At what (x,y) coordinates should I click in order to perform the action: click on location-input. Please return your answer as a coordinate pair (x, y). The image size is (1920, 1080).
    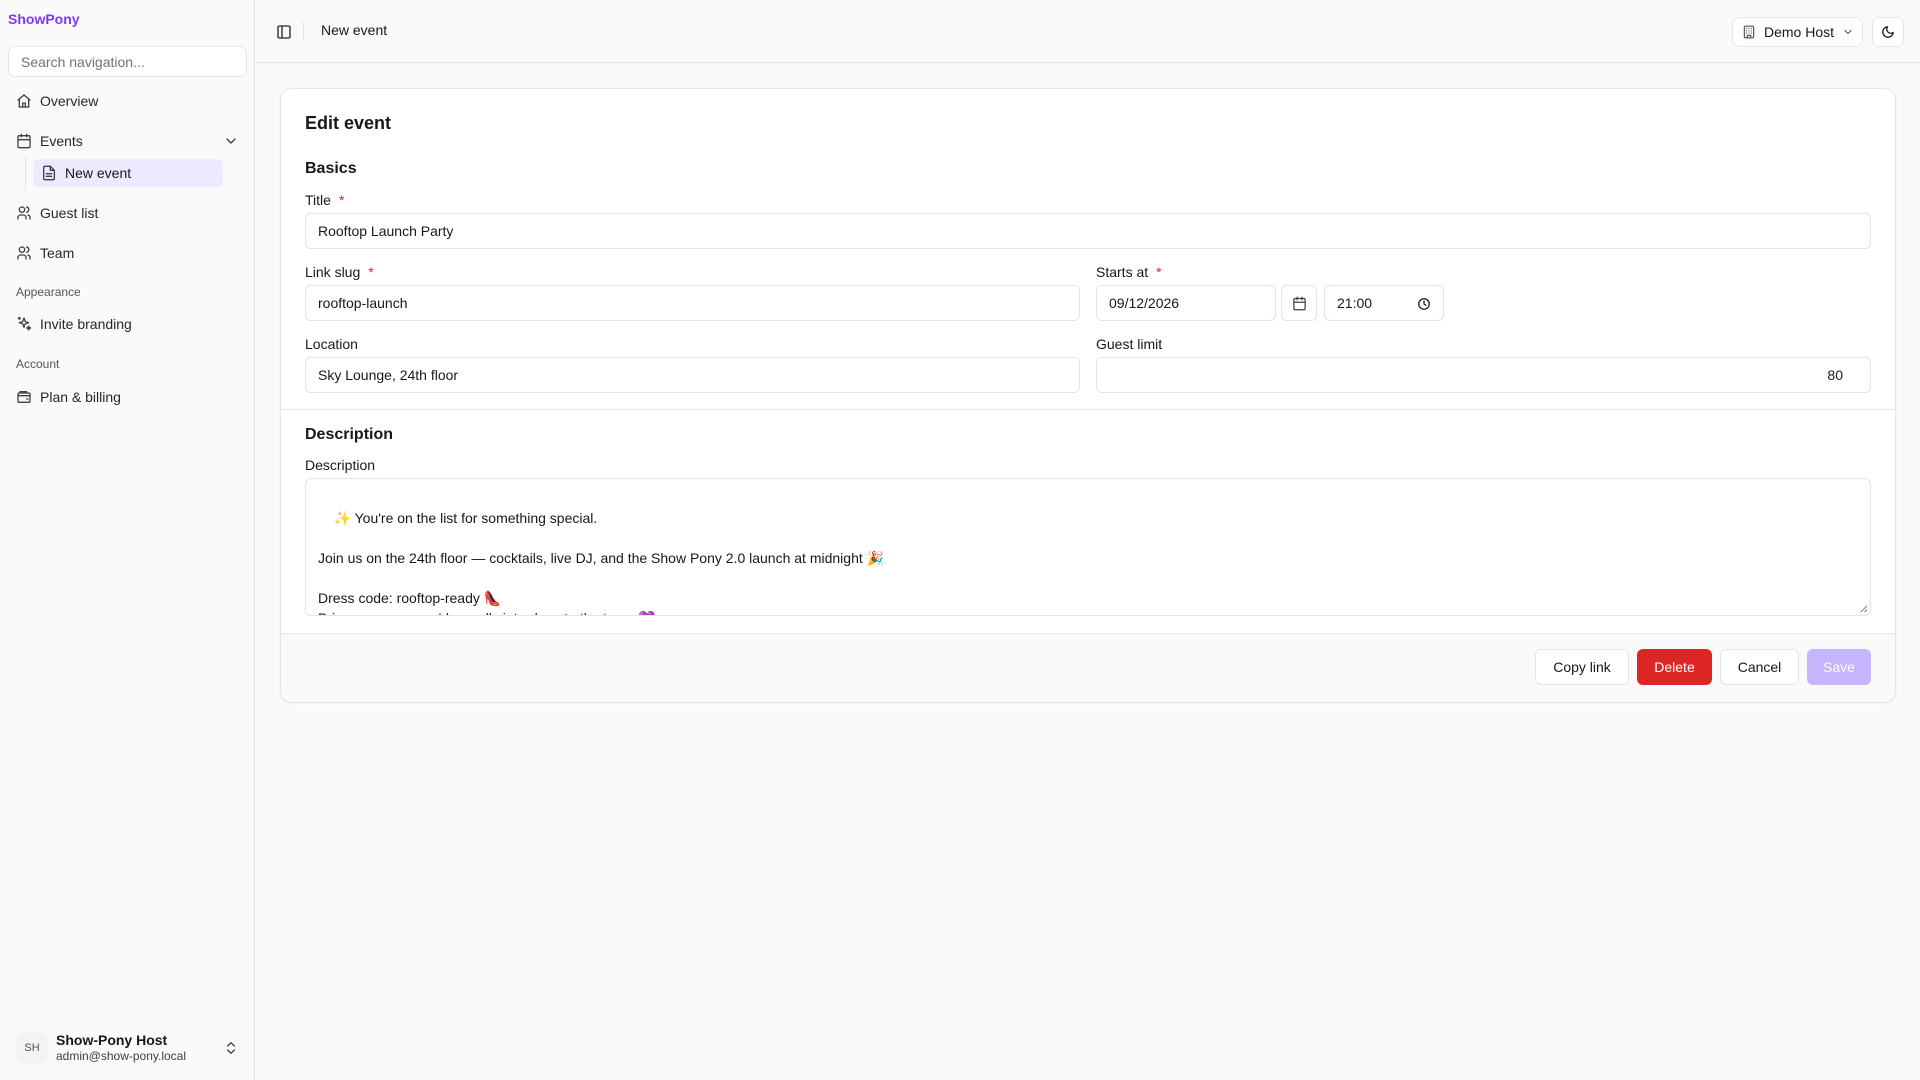
    Looking at the image, I should click on (692, 375).